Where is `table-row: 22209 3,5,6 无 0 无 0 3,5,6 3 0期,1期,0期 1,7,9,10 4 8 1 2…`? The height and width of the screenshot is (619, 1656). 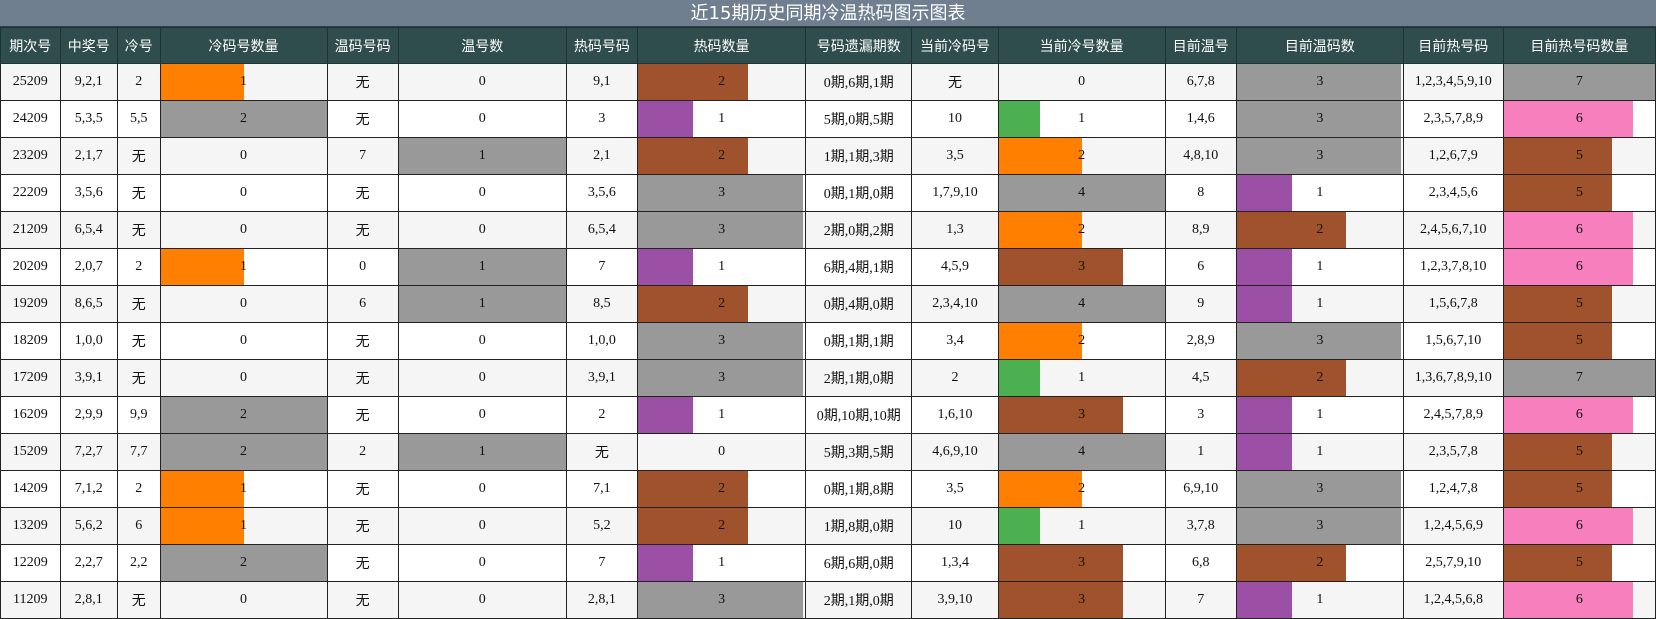 table-row: 22209 3,5,6 无 0 无 0 3,5,6 3 0期,1期,0期 1,7,9,10 4 8 1 2… is located at coordinates (828, 193).